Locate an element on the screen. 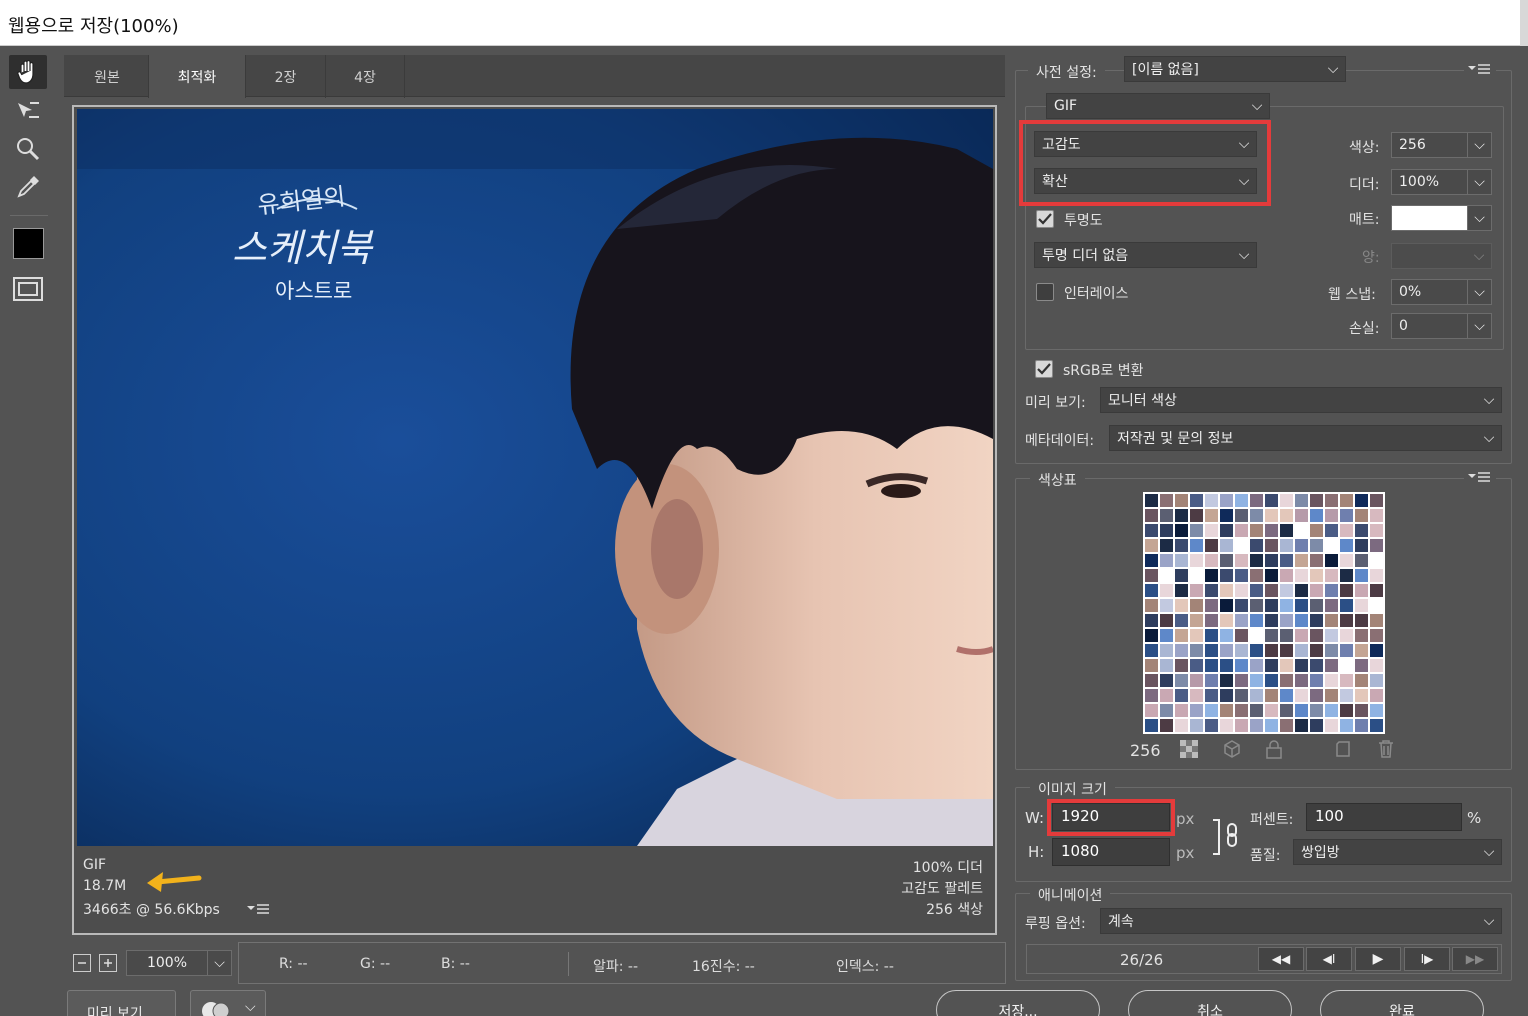  tab-2up: 2장 is located at coordinates (286, 76).